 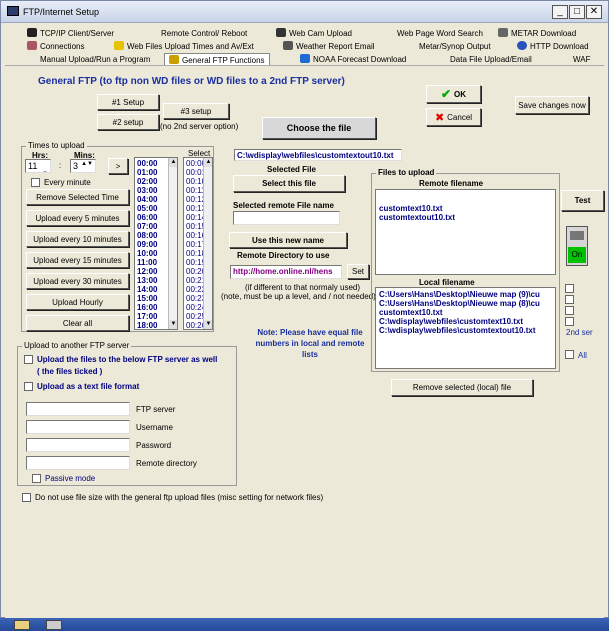 I want to click on local-file-item: C:\Users\Hans\Desktop\Nieuwe map (8)\cu, so click(x=465, y=303).